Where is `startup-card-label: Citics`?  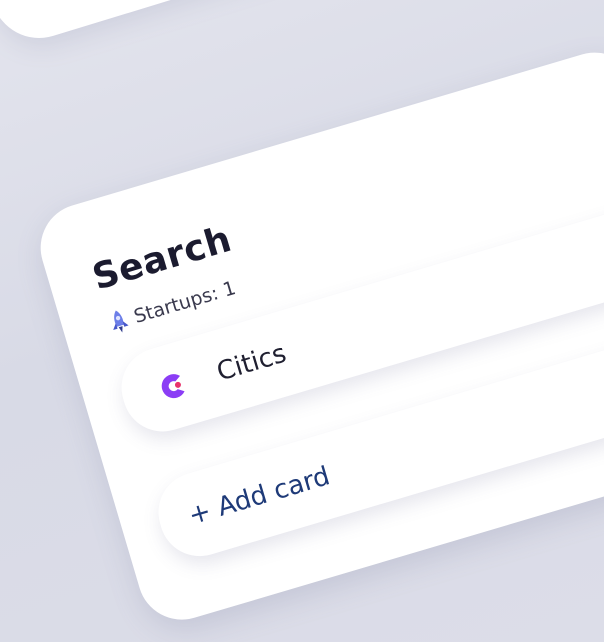 startup-card-label: Citics is located at coordinates (251, 363).